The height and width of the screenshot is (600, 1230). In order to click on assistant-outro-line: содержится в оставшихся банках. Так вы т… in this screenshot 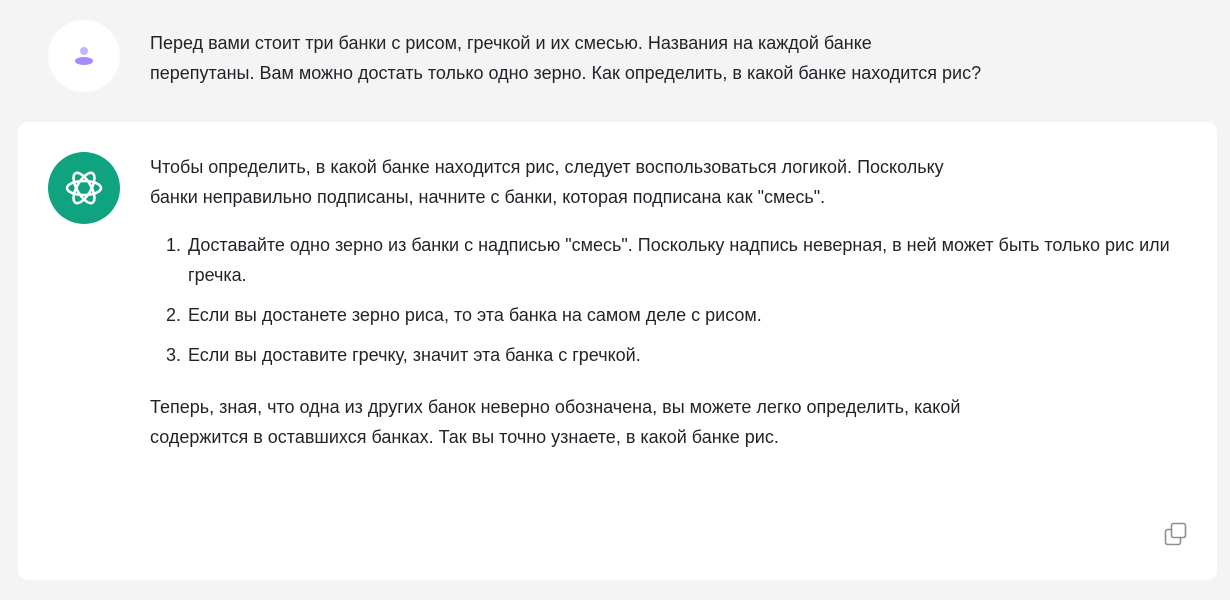, I will do `click(464, 437)`.